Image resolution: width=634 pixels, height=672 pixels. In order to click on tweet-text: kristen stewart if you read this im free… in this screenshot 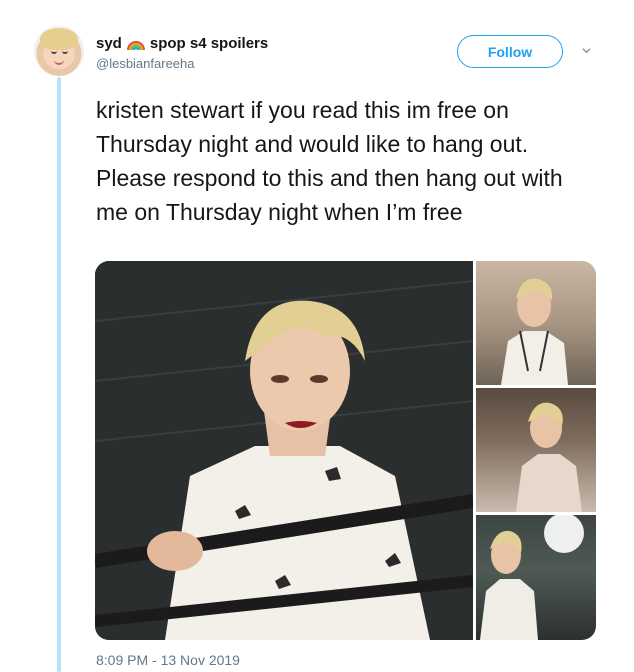, I will do `click(329, 161)`.